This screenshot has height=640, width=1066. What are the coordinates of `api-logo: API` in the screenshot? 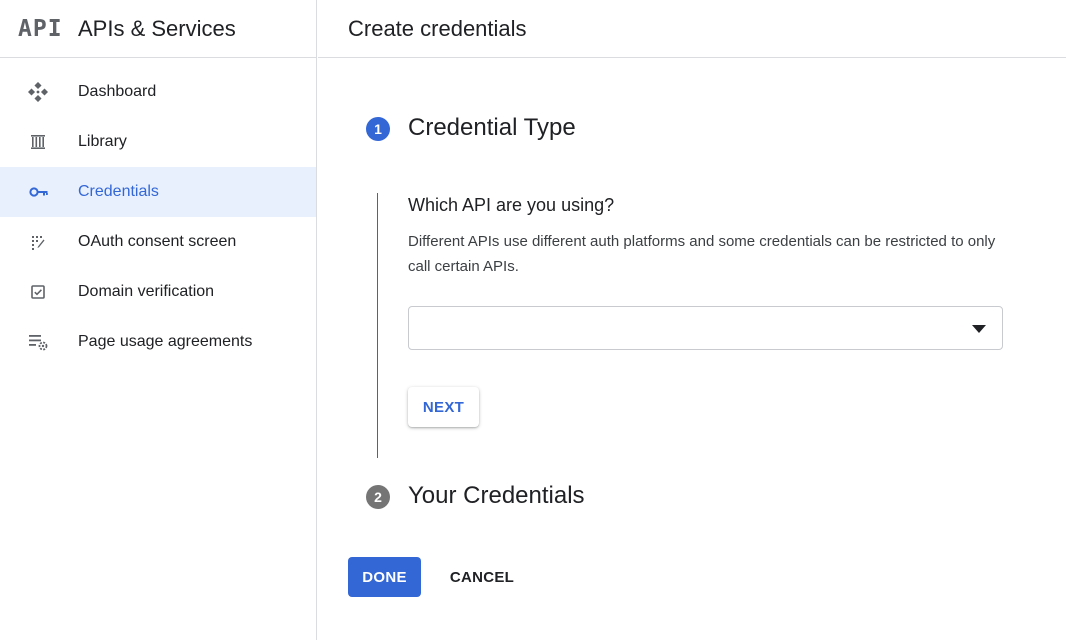 It's located at (48, 29).